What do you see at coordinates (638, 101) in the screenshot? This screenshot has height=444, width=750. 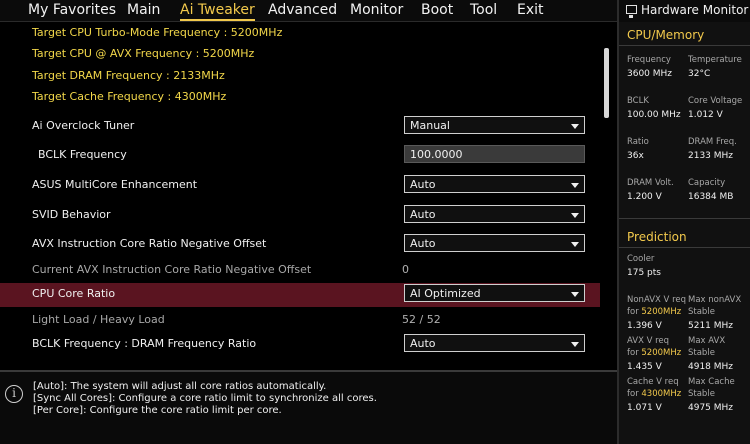 I see `bclk-label: BCLK` at bounding box center [638, 101].